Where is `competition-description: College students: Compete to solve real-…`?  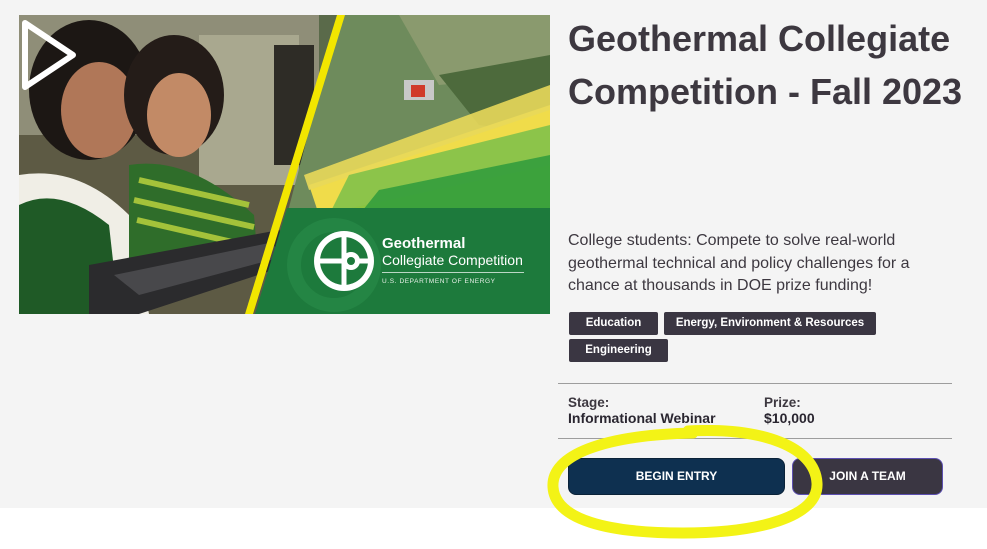
competition-description: College students: Compete to solve real-… is located at coordinates (739, 263).